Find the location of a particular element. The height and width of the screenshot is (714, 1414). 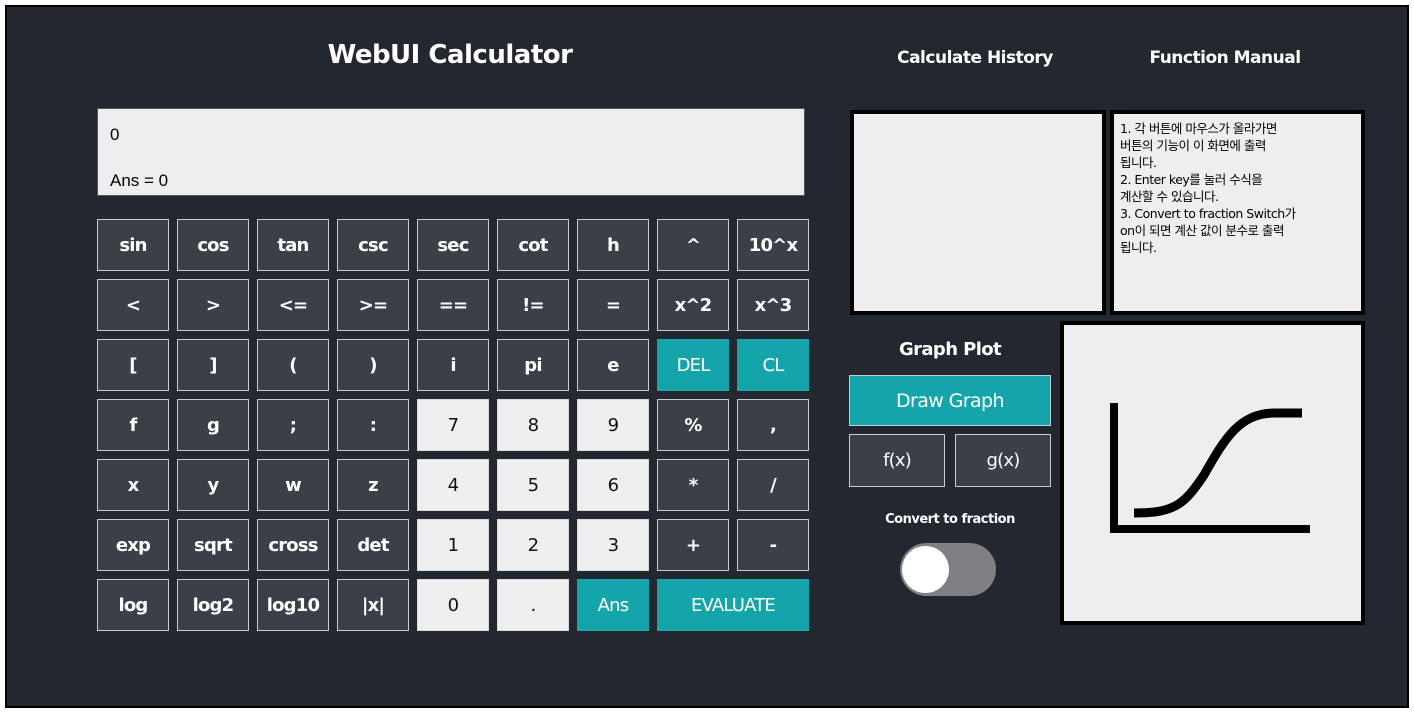

key-det-button: det is located at coordinates (373, 545).